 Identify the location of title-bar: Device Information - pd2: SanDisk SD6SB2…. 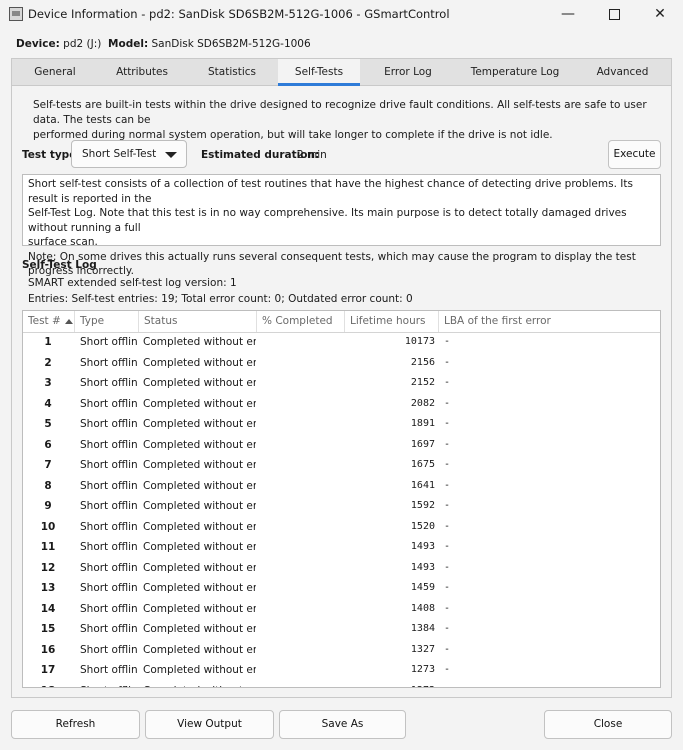
(341, 14).